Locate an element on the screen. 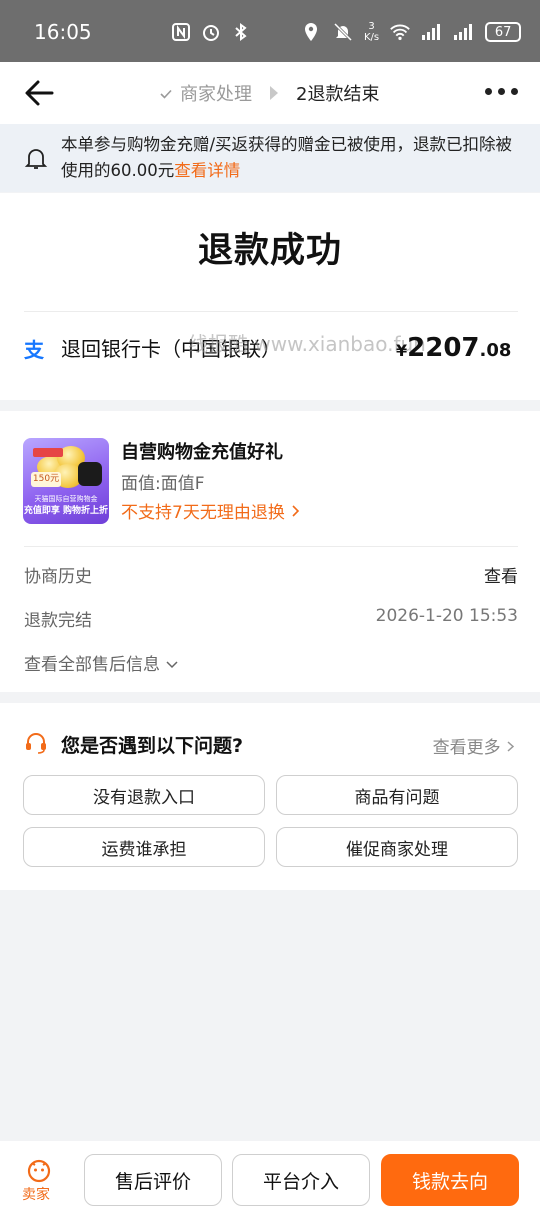 This screenshot has height=1218, width=540. mute-icon is located at coordinates (343, 32).